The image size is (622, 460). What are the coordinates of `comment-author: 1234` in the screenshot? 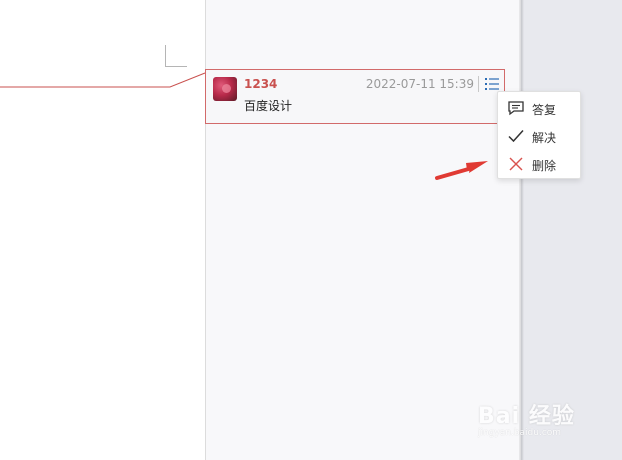 It's located at (261, 84).